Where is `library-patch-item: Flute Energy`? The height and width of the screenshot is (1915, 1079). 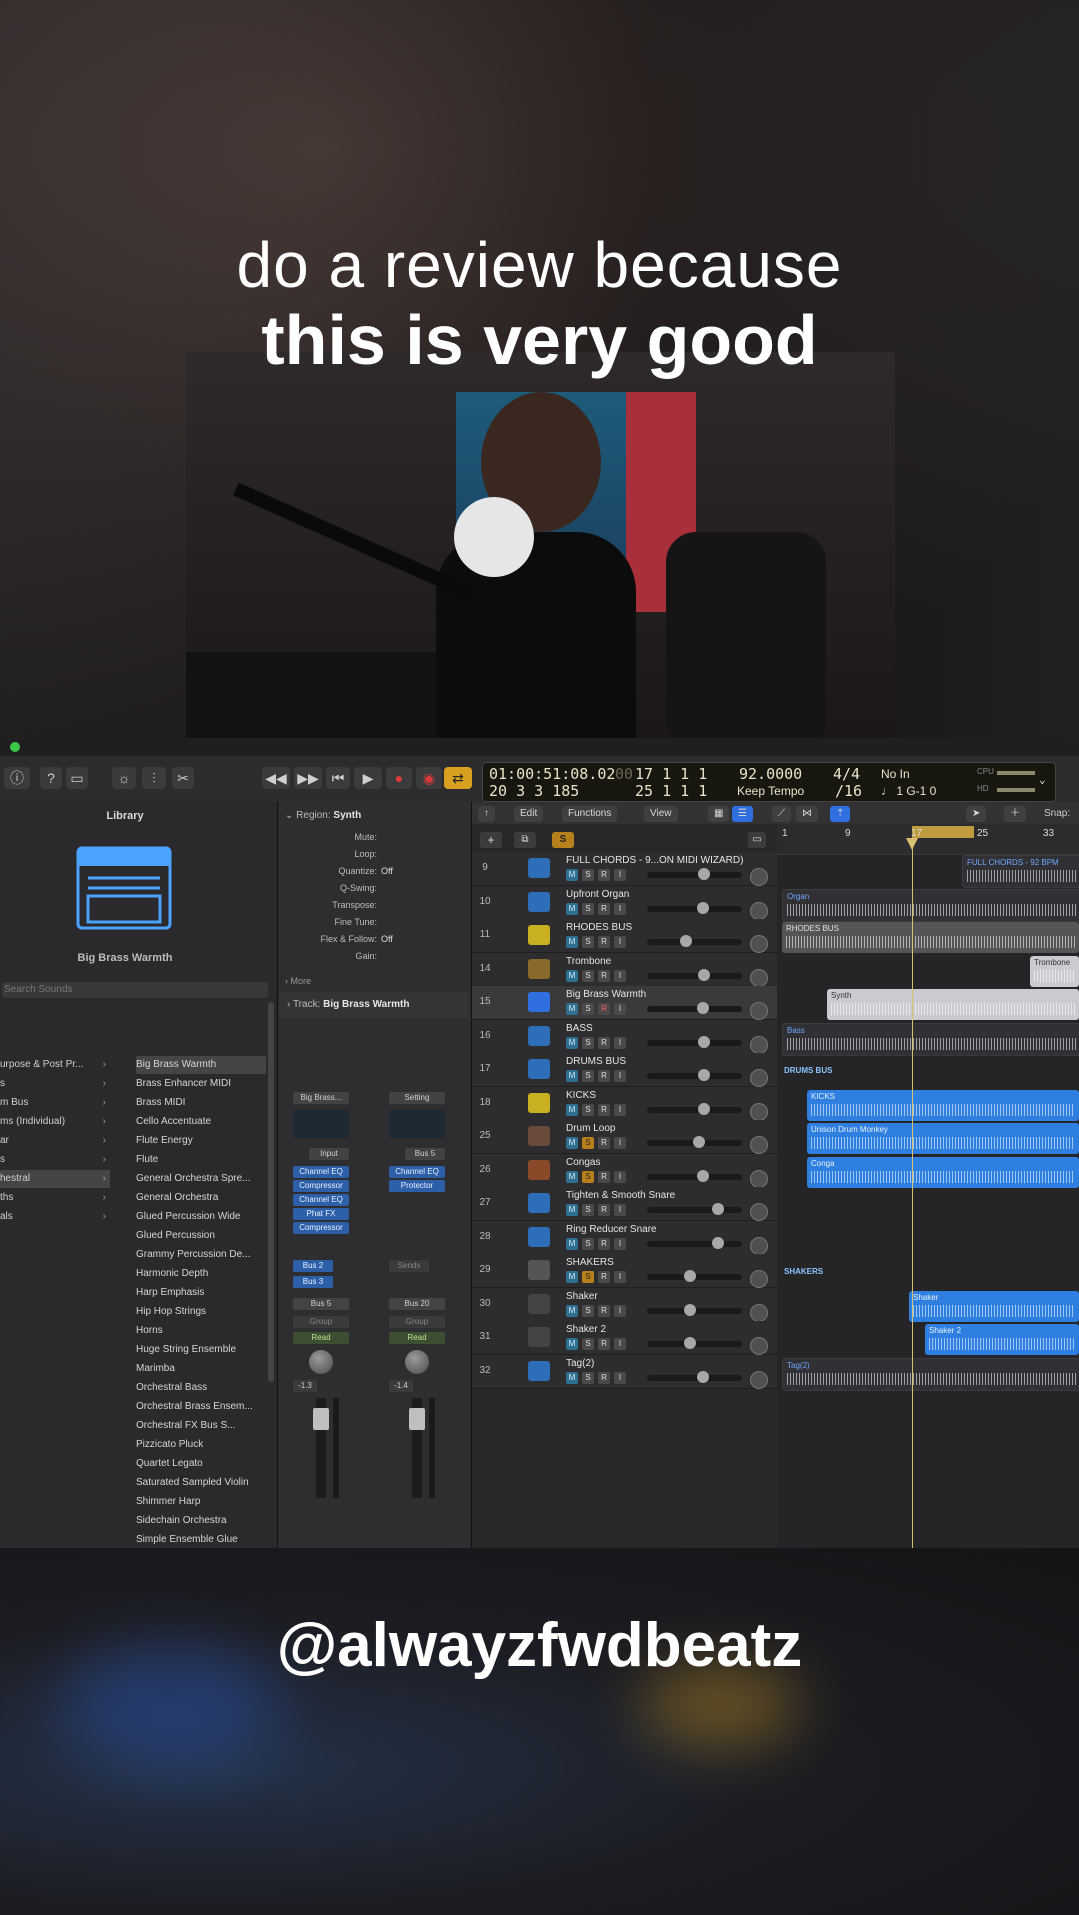 library-patch-item: Flute Energy is located at coordinates (201, 1141).